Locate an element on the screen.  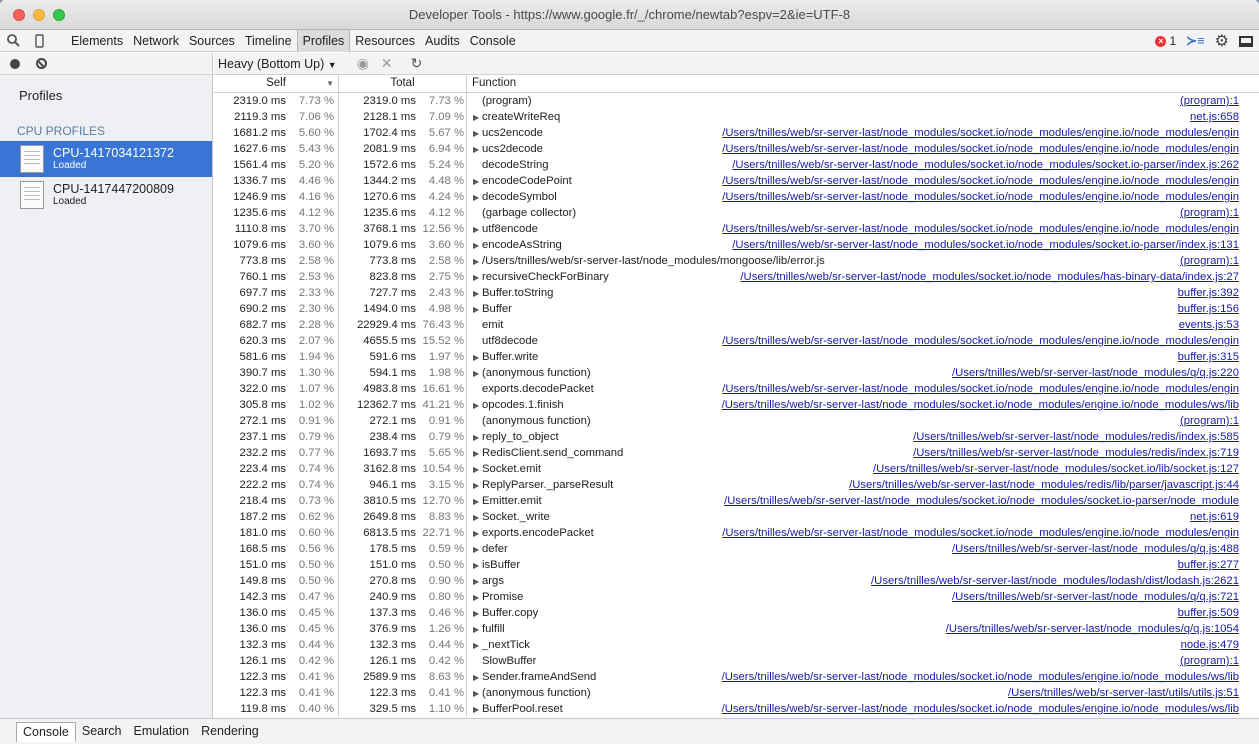
drawer-tab-rendering: Rendering is located at coordinates (230, 732).